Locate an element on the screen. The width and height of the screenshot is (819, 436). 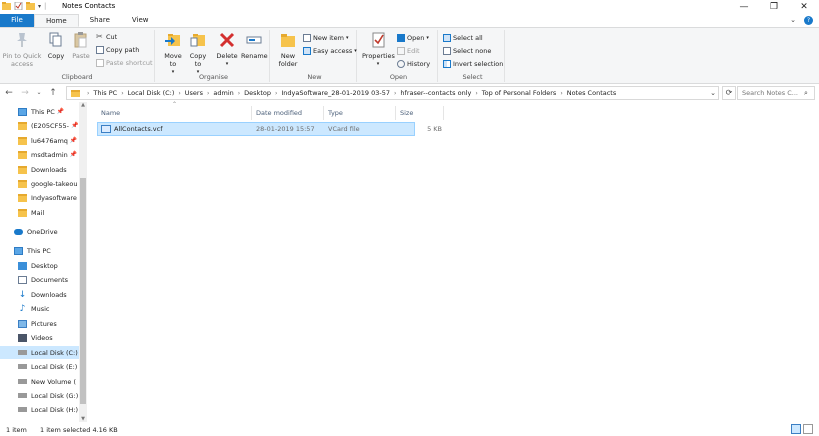
history-button: History is located at coordinates (413, 64).